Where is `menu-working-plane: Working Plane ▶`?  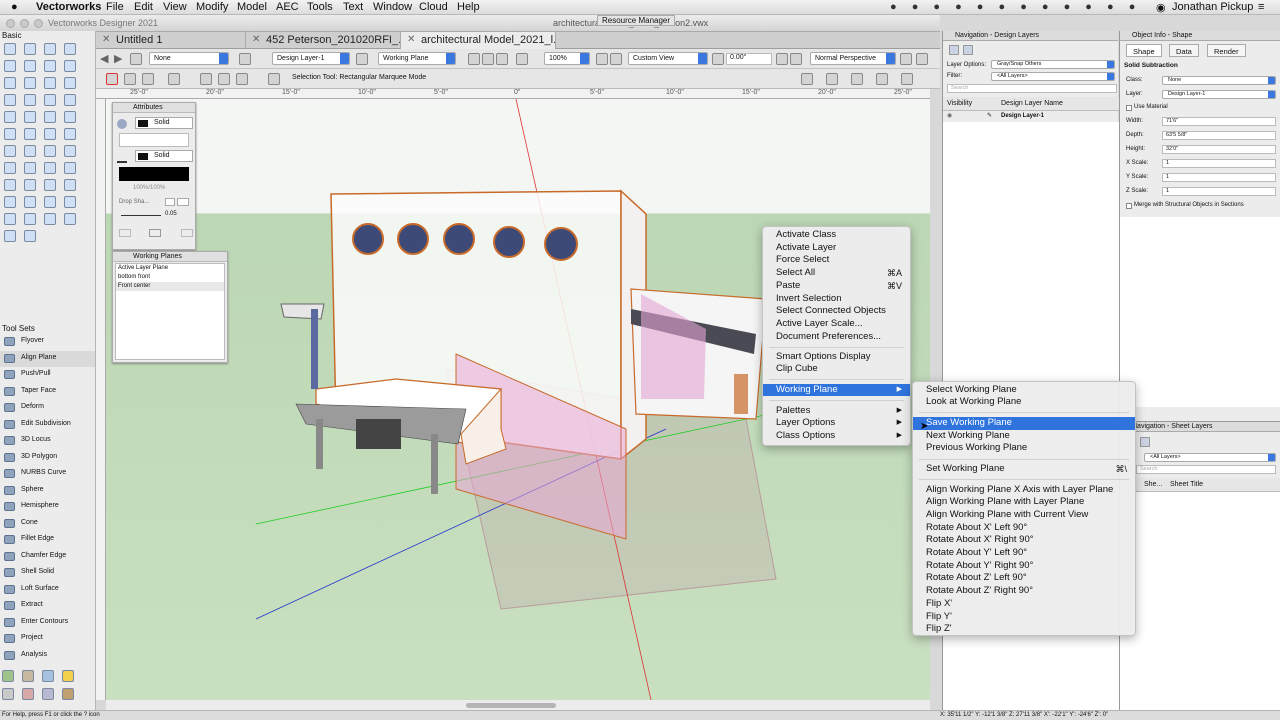
menu-working-plane: Working Plane ▶ is located at coordinates (836, 390).